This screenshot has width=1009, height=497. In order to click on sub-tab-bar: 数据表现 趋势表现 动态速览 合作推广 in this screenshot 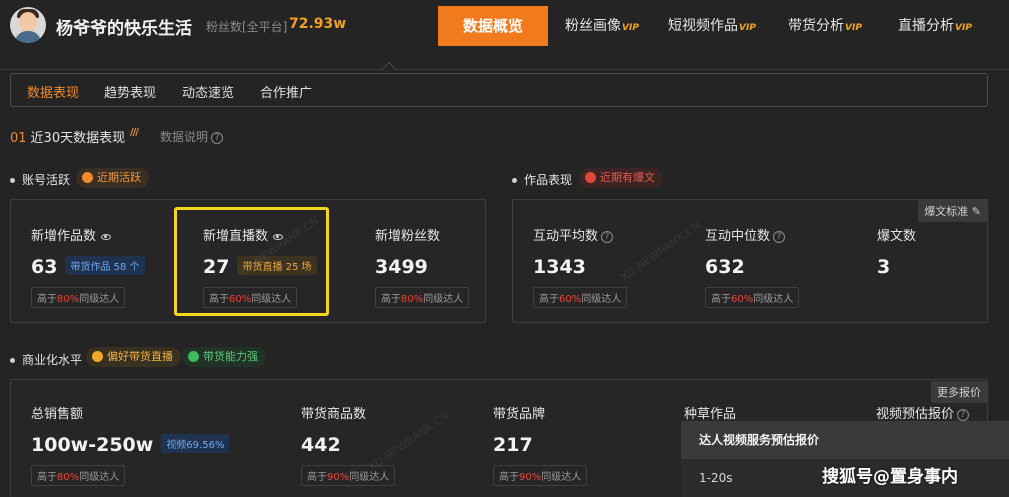, I will do `click(499, 90)`.